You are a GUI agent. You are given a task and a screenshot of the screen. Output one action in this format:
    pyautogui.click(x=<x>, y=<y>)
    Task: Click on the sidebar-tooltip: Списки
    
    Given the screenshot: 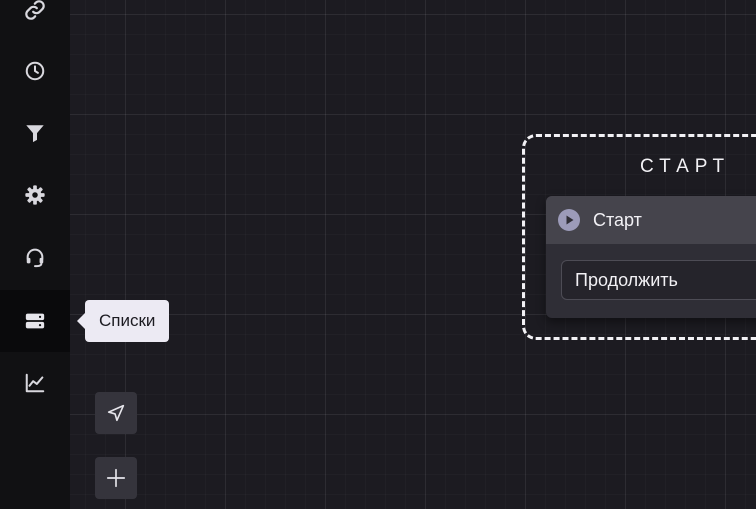 What is the action you would take?
    pyautogui.click(x=123, y=321)
    